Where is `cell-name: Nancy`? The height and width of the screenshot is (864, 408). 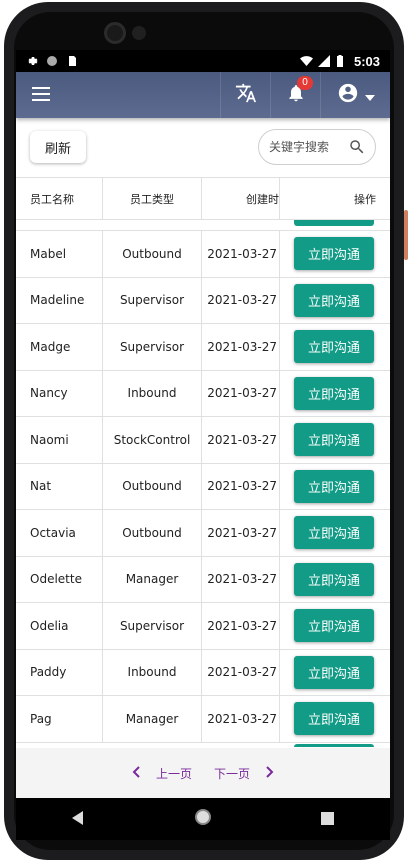
cell-name: Nancy is located at coordinates (59, 393).